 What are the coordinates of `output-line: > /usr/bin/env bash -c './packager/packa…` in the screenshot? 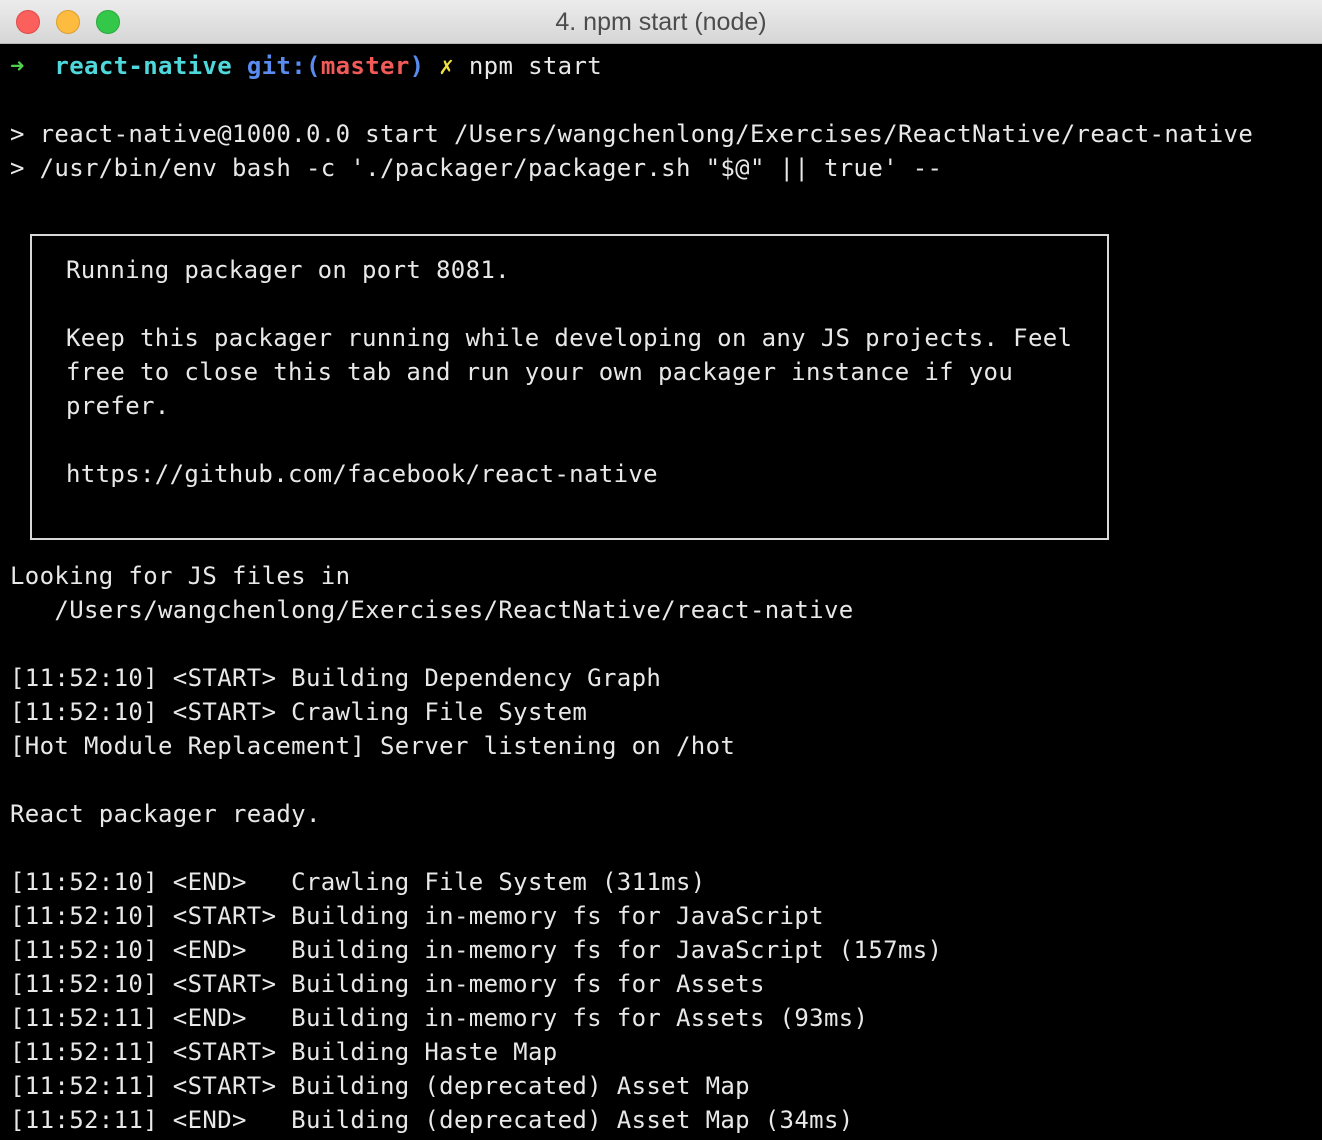 It's located at (476, 168).